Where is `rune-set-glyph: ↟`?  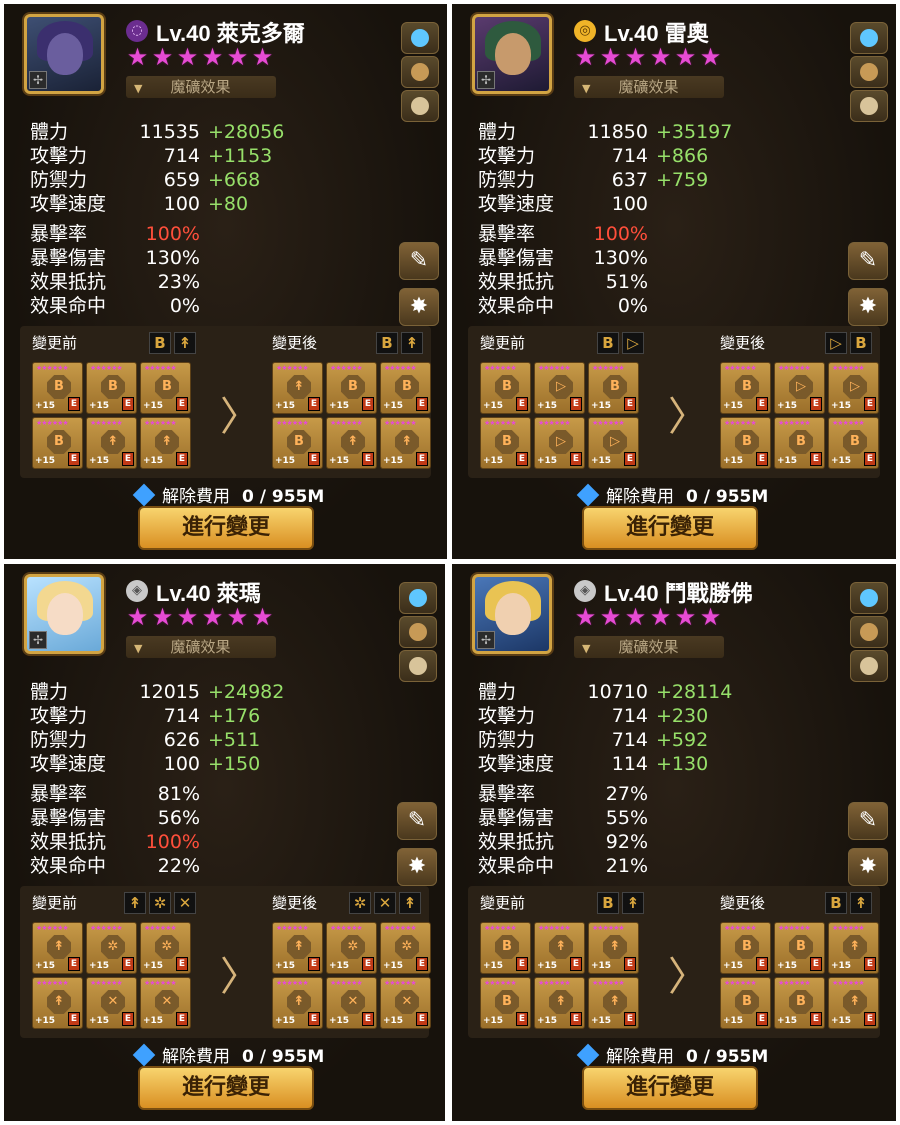 rune-set-glyph: ↟ is located at coordinates (855, 1002).